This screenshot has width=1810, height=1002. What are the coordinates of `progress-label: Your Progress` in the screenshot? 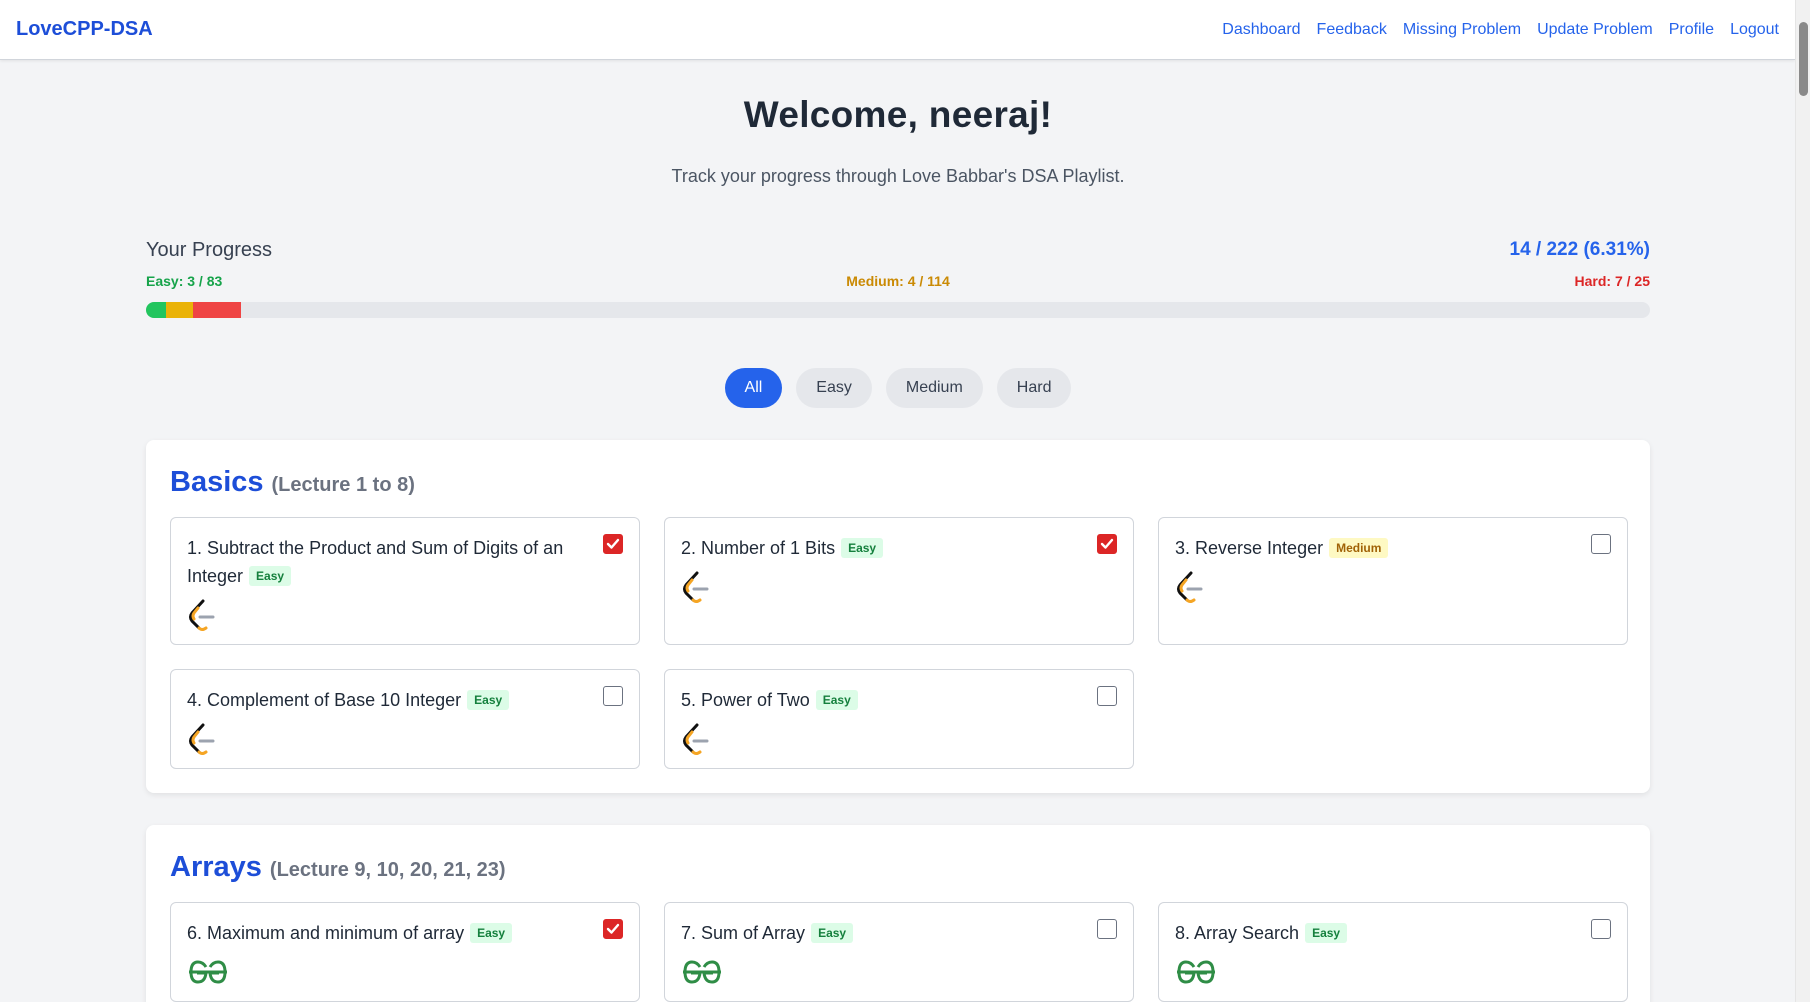 It's located at (209, 250).